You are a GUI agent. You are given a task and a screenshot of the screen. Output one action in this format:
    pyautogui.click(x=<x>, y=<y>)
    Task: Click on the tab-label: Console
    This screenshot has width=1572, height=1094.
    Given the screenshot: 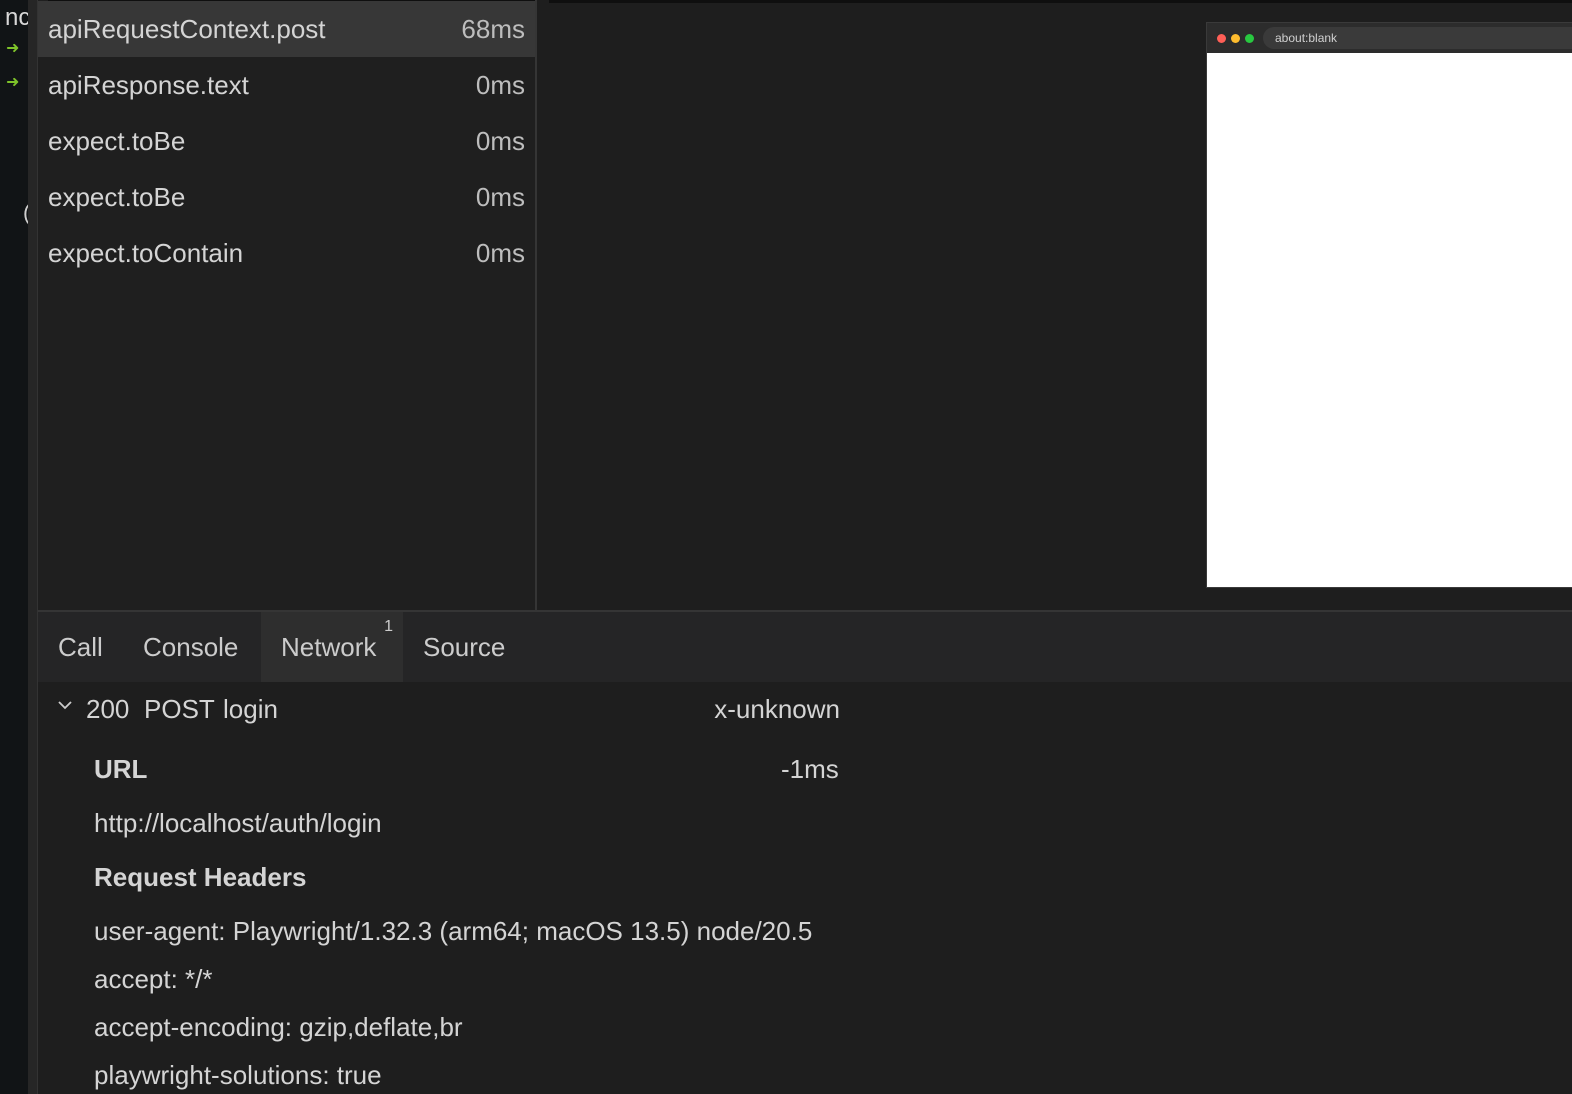 What is the action you would take?
    pyautogui.click(x=191, y=646)
    